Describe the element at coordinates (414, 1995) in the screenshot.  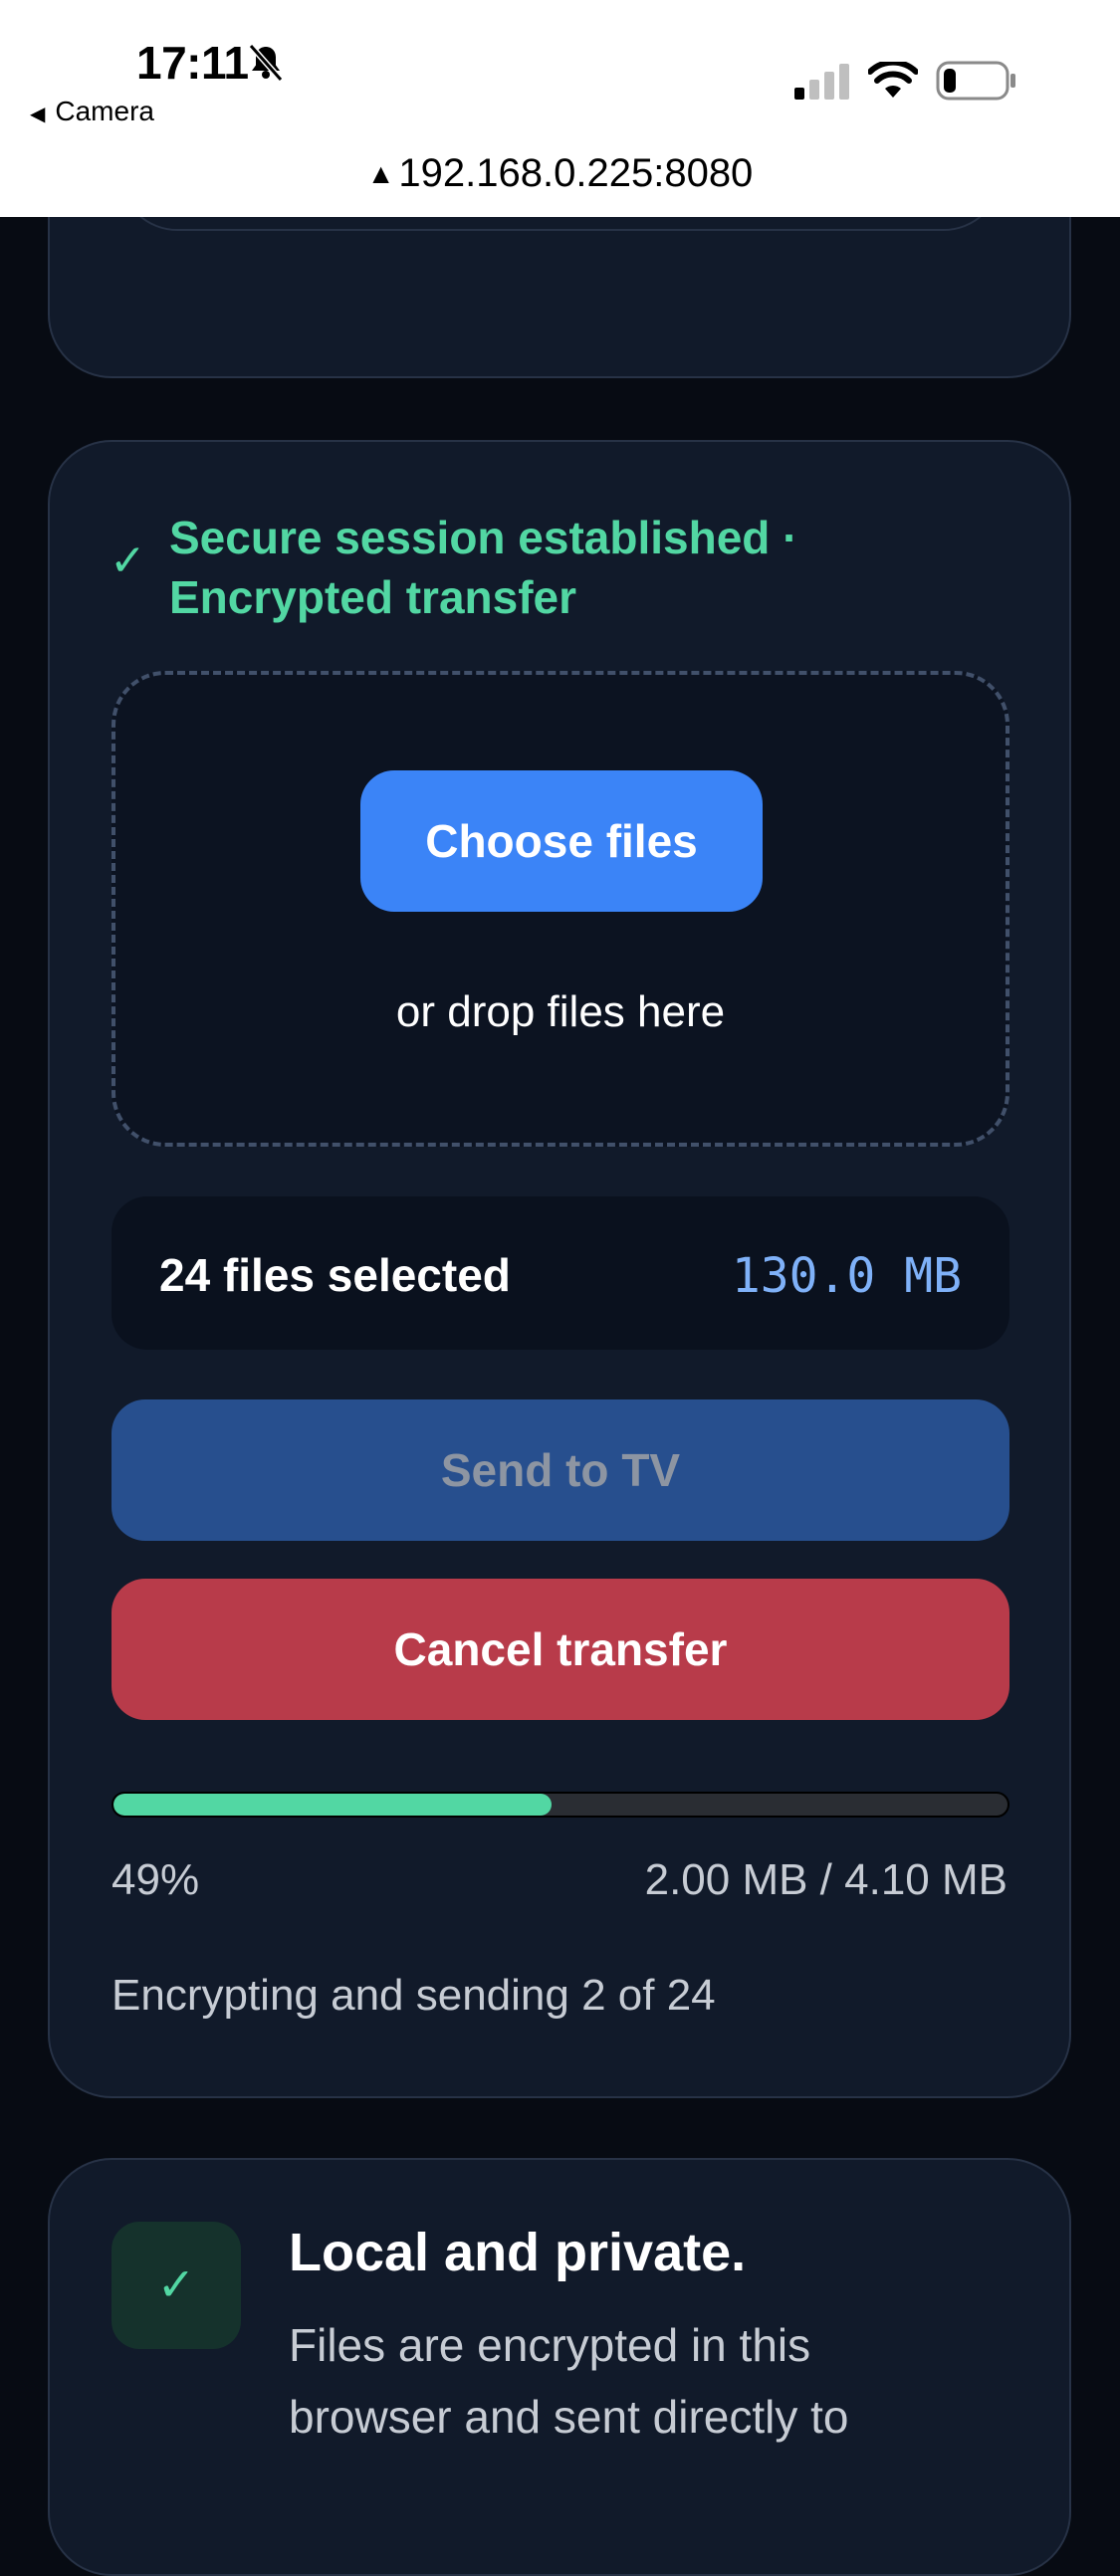
I see `transfer-status: Encrypting and sending 2 of 24` at that location.